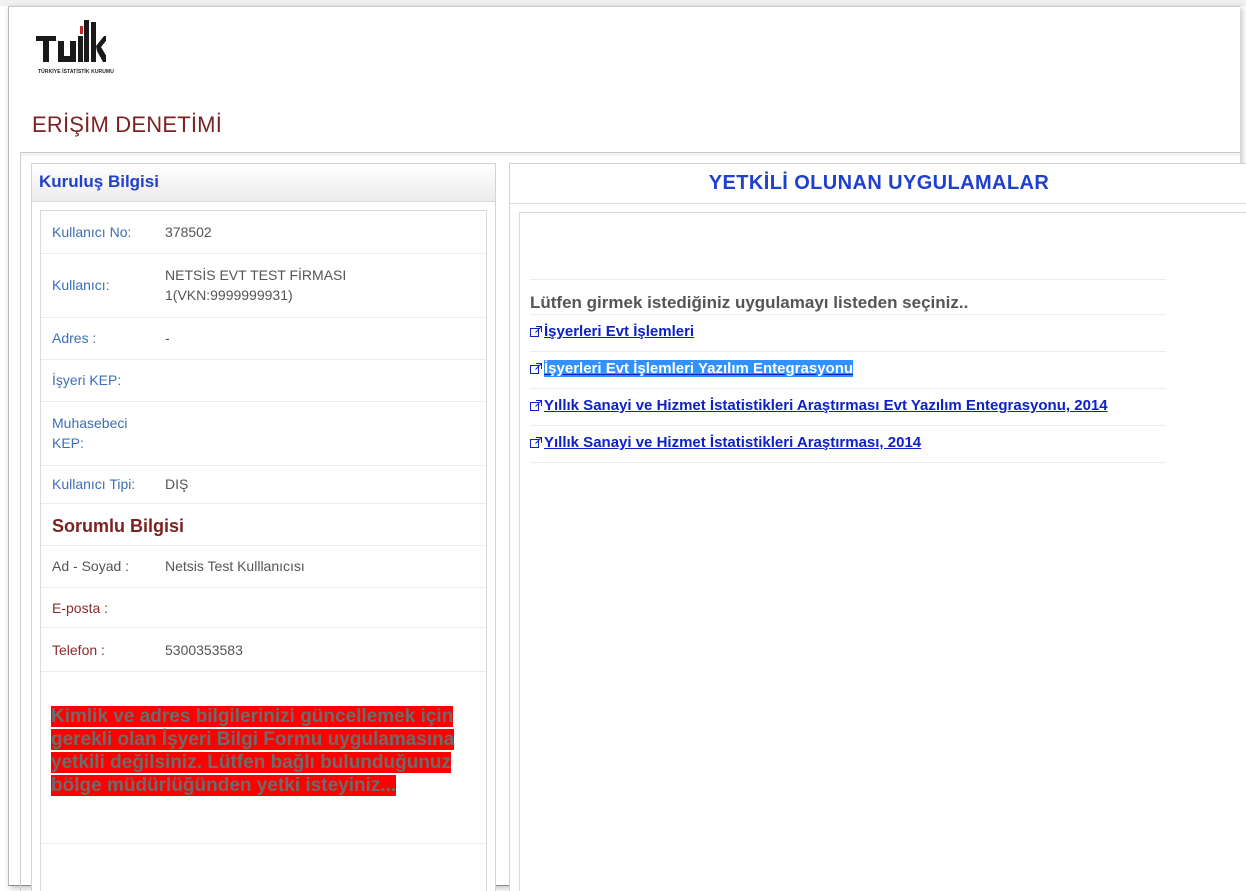  Describe the element at coordinates (320, 484) in the screenshot. I see `user-type-value: DIŞ` at that location.